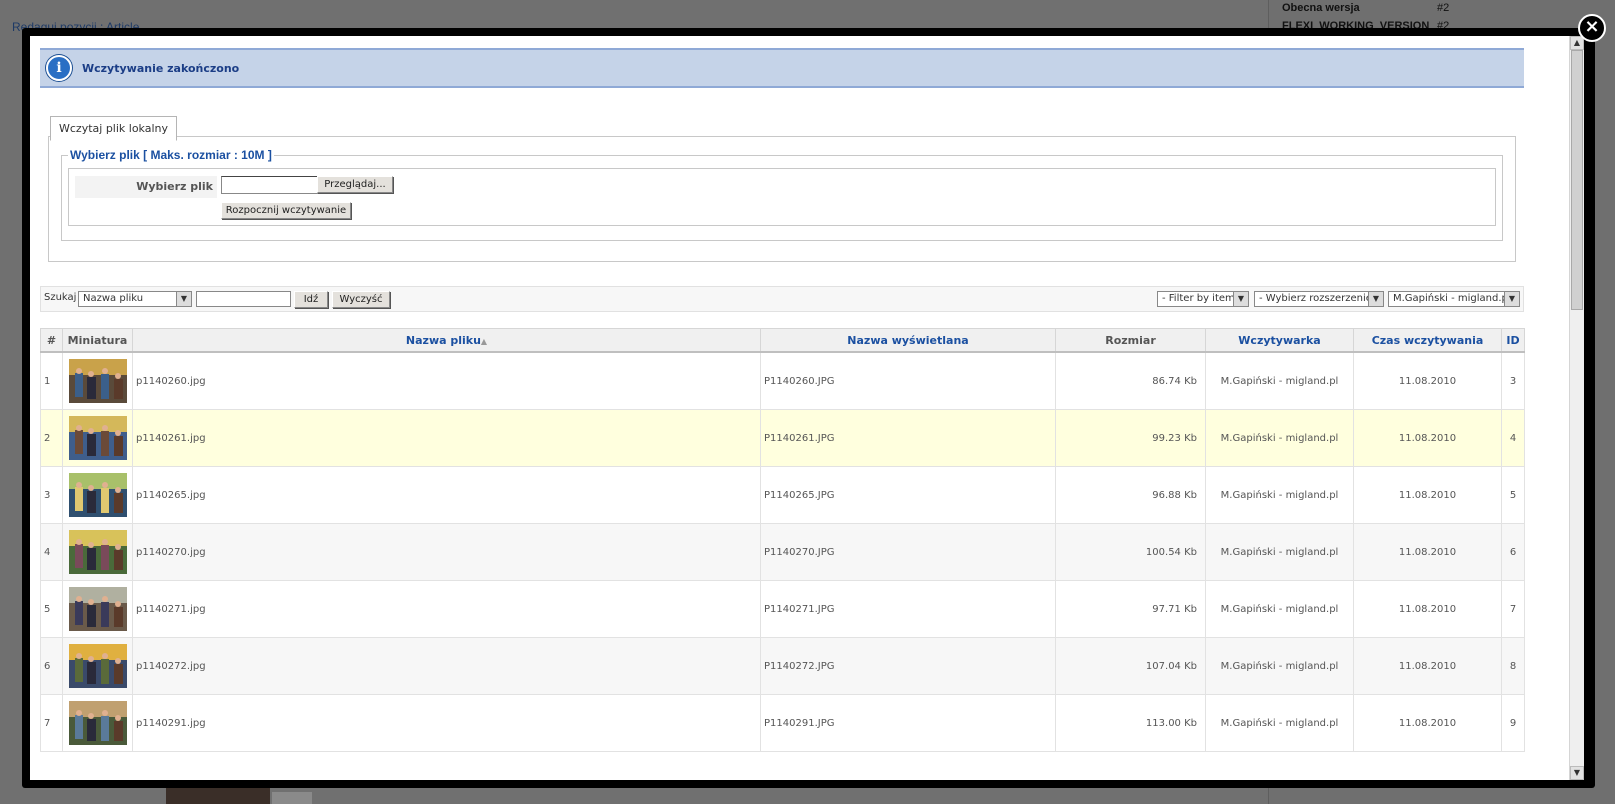 The height and width of the screenshot is (804, 1615). I want to click on col-header-size: Rozmiar, so click(1130, 340).